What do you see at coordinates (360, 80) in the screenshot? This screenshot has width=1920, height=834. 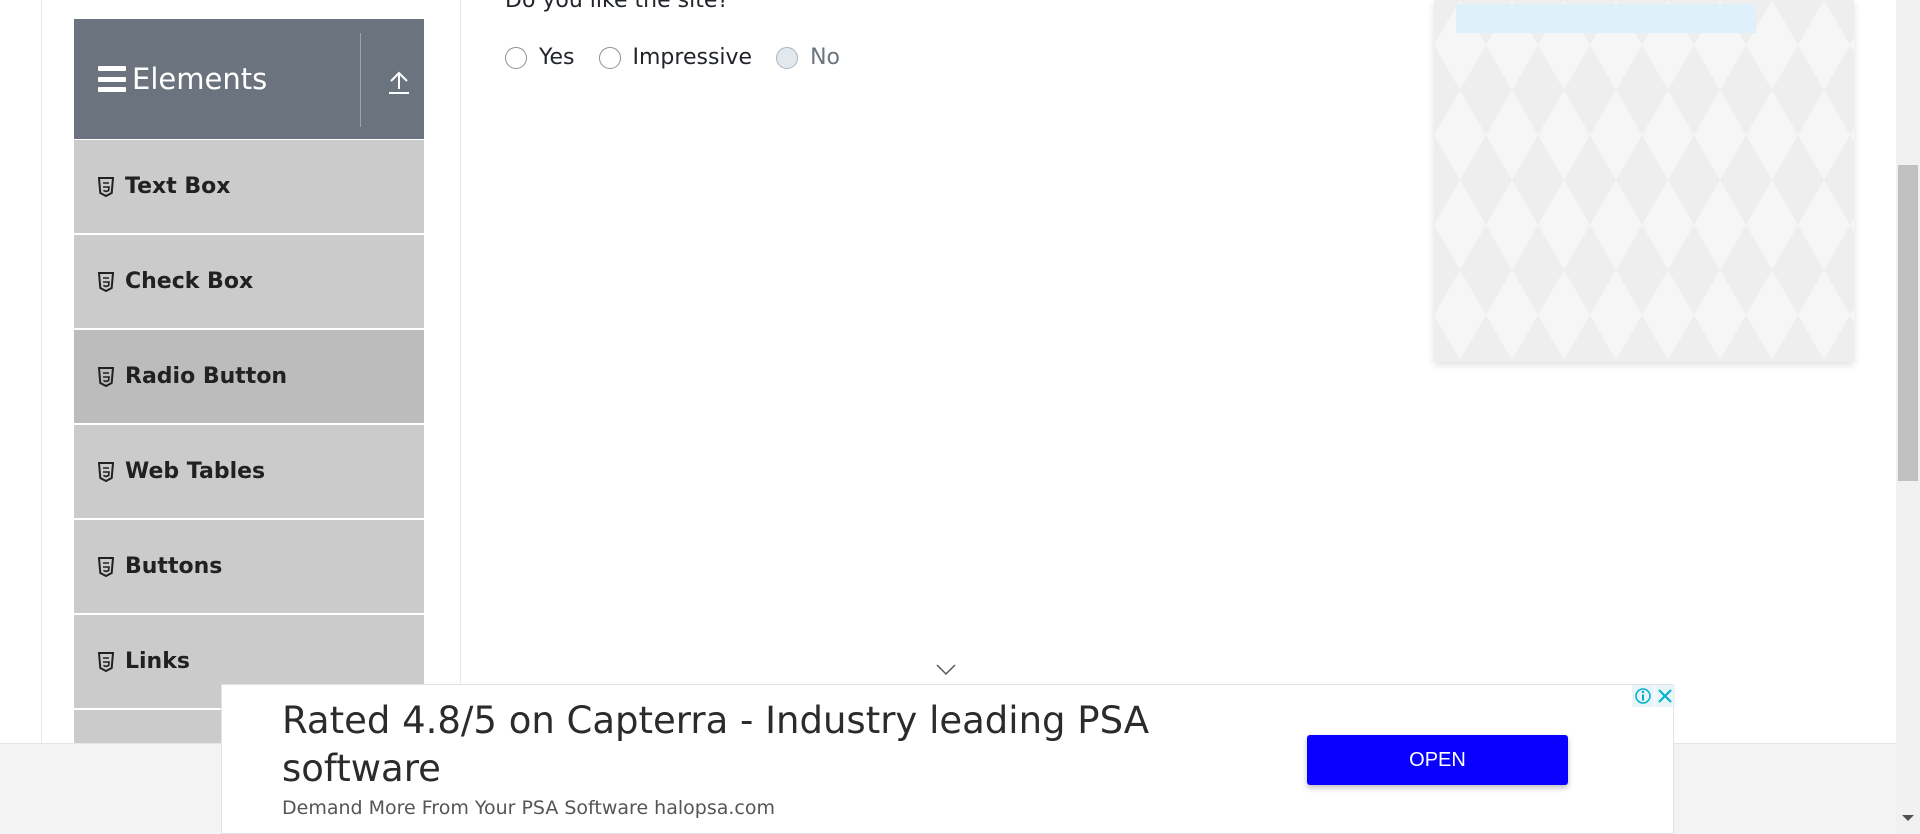 I see `header-separator` at bounding box center [360, 80].